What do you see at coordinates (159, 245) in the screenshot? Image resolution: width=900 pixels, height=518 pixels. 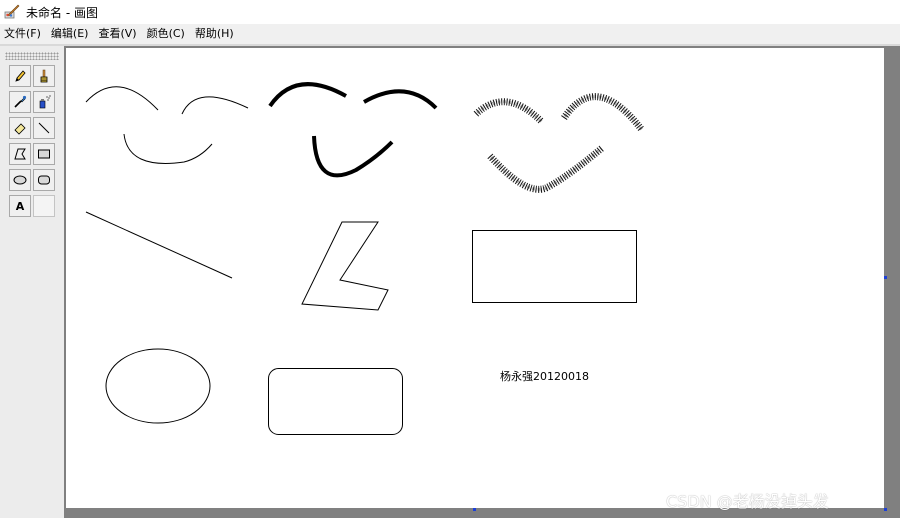 I see `straight-line` at bounding box center [159, 245].